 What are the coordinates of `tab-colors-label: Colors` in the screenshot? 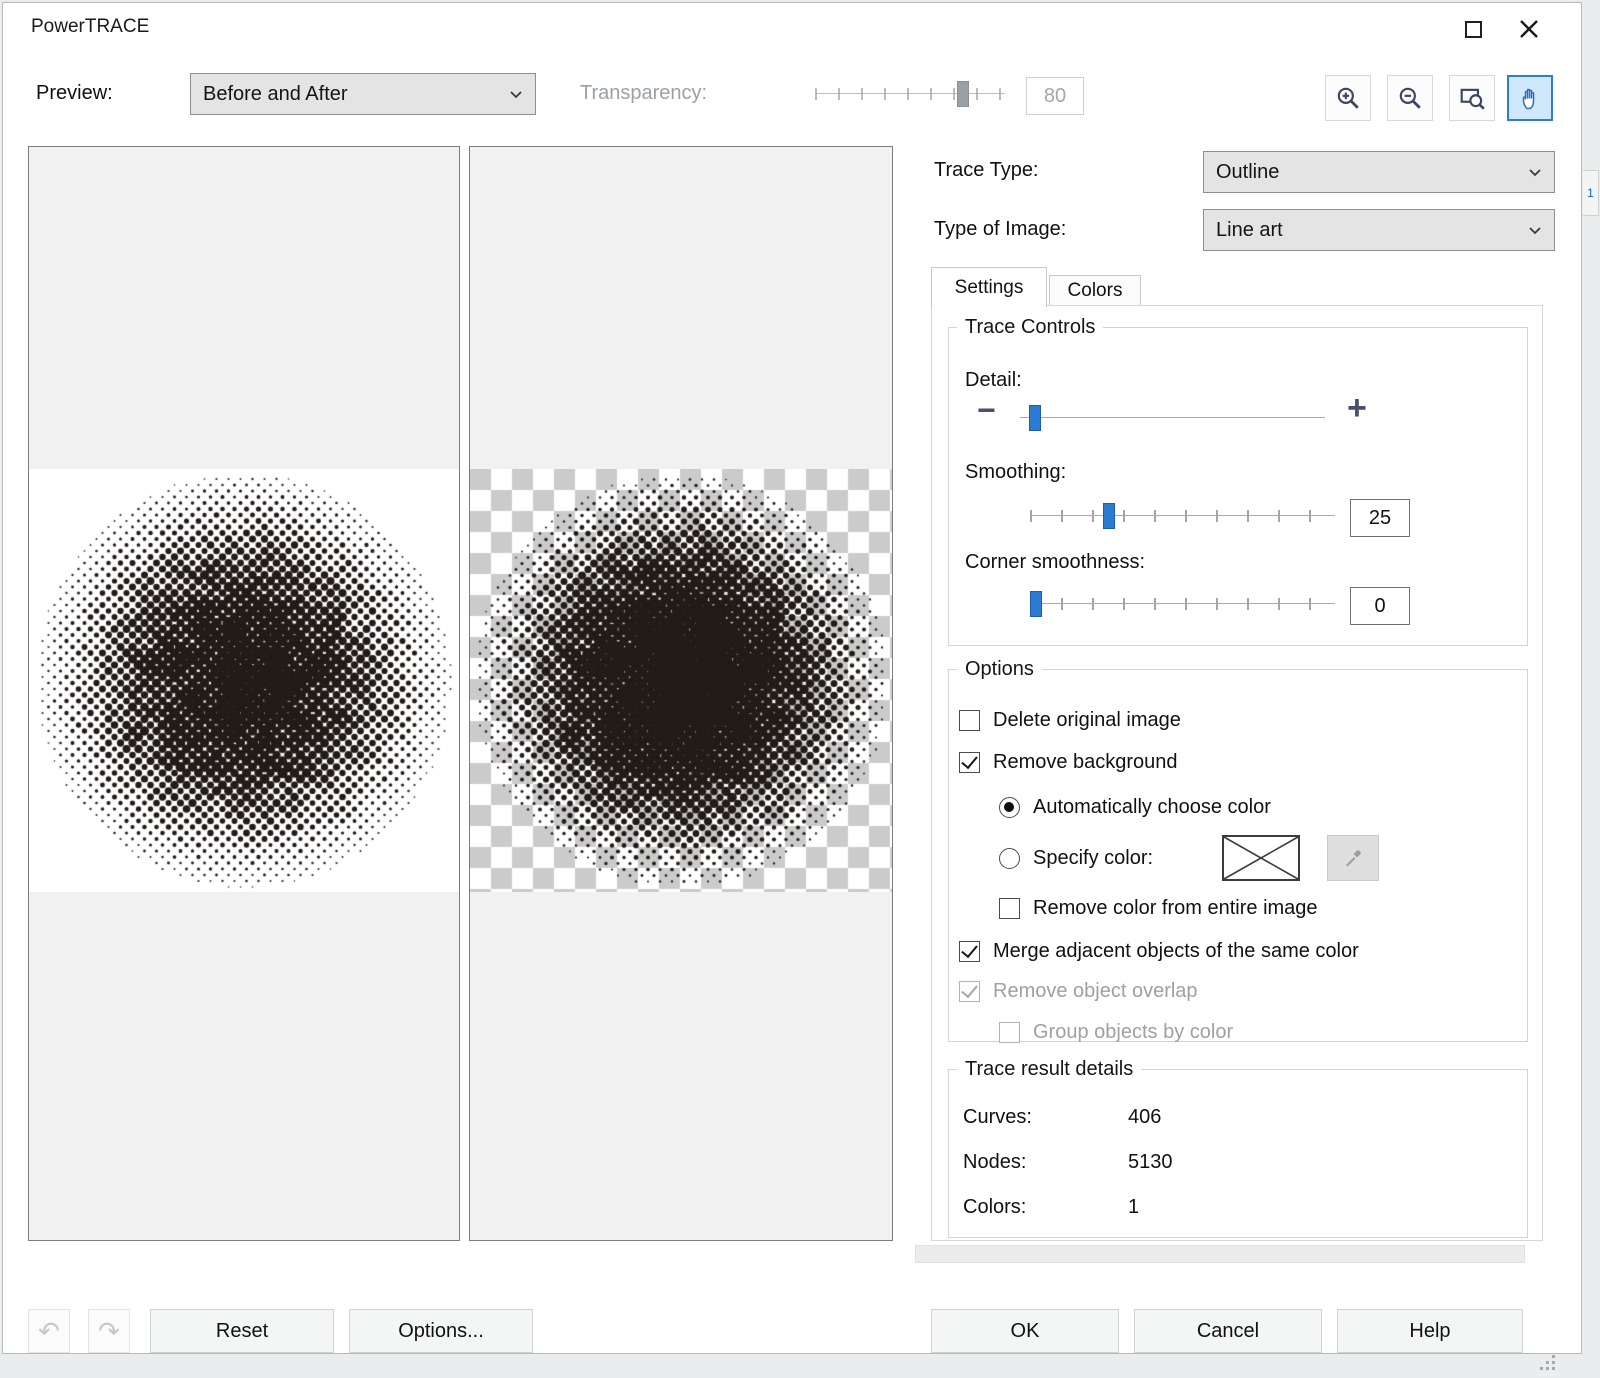 It's located at (1095, 290).